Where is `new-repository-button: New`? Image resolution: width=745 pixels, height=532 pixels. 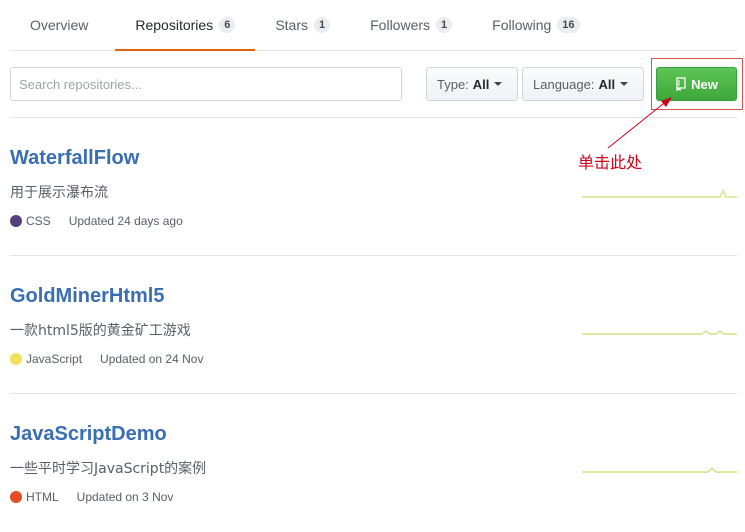
new-repository-button: New is located at coordinates (696, 84).